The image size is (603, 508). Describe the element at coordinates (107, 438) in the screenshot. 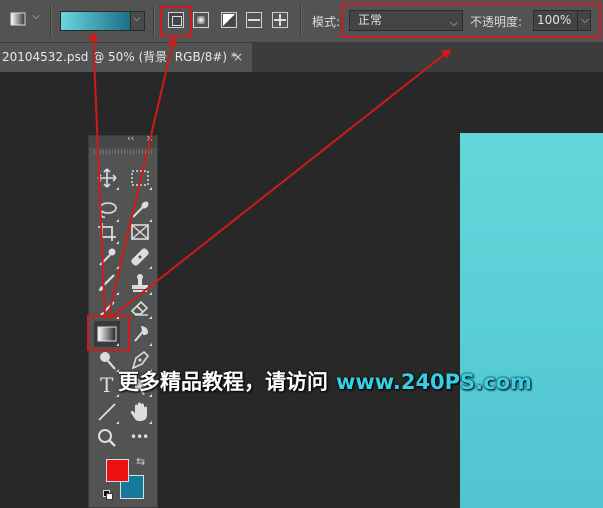

I see `zoom-icon` at that location.